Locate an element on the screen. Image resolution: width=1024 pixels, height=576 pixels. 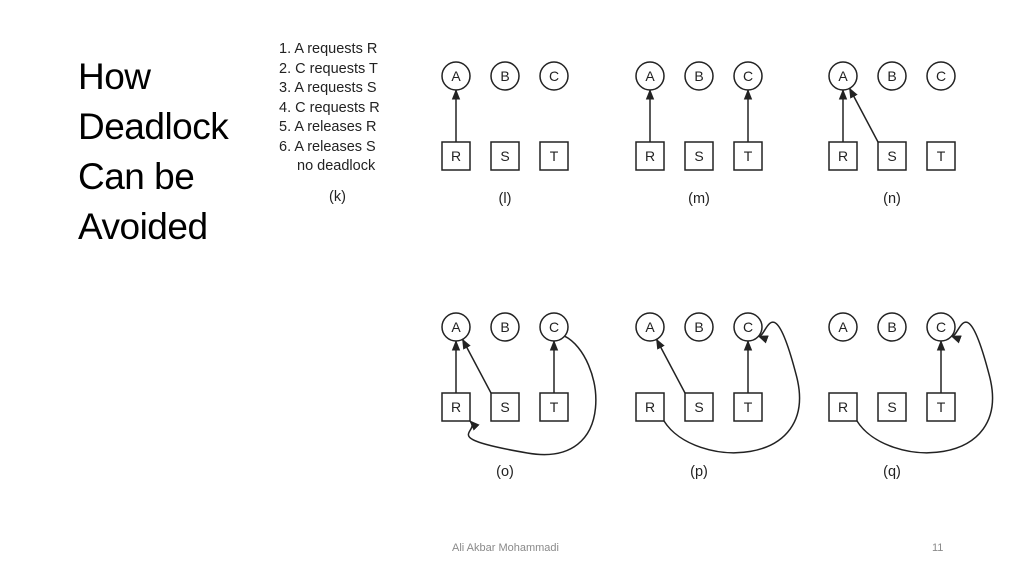
footer-author: Ali Akbar Mohammadi is located at coordinates (505, 548).